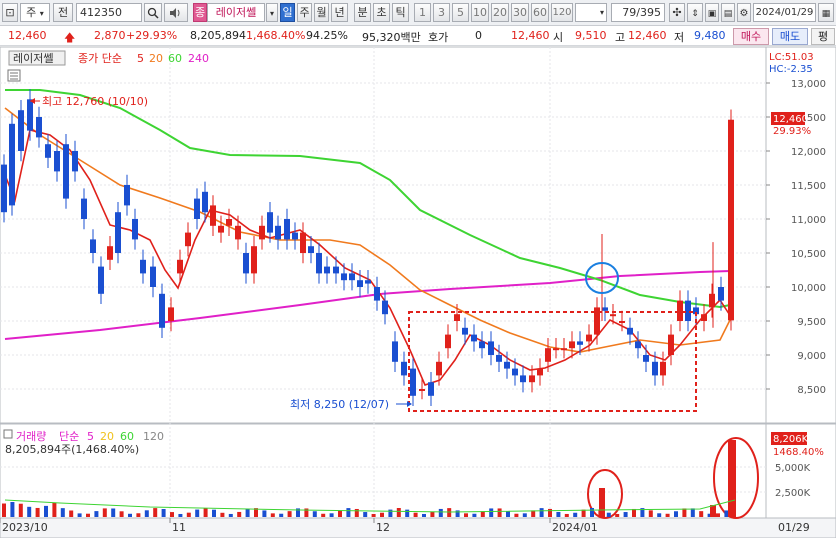  I want to click on volume-title: 거래량, so click(31, 436).